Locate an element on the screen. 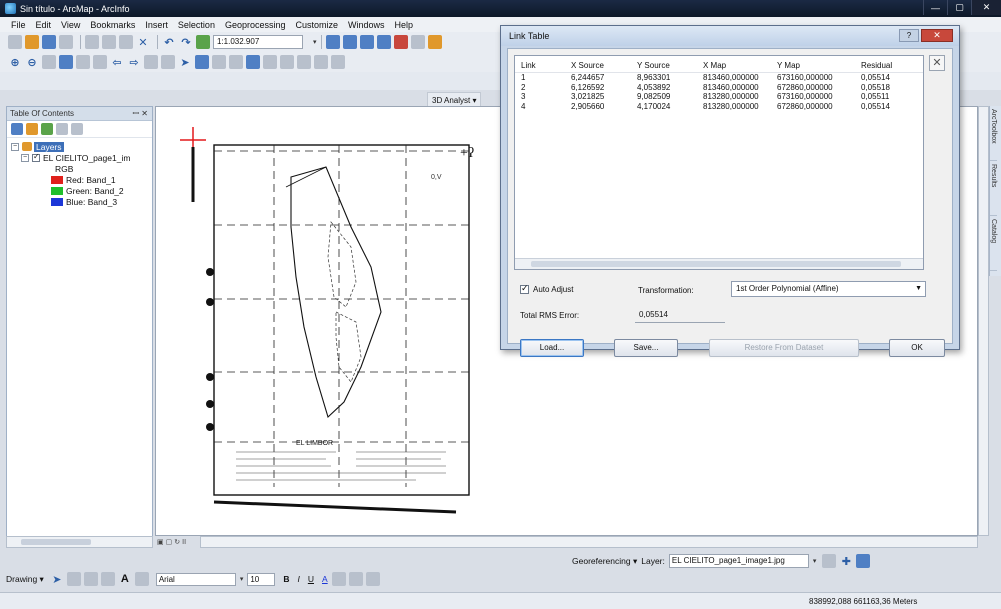 The width and height of the screenshot is (1001, 609). chevron-down-icon: ▼ is located at coordinates (918, 289).